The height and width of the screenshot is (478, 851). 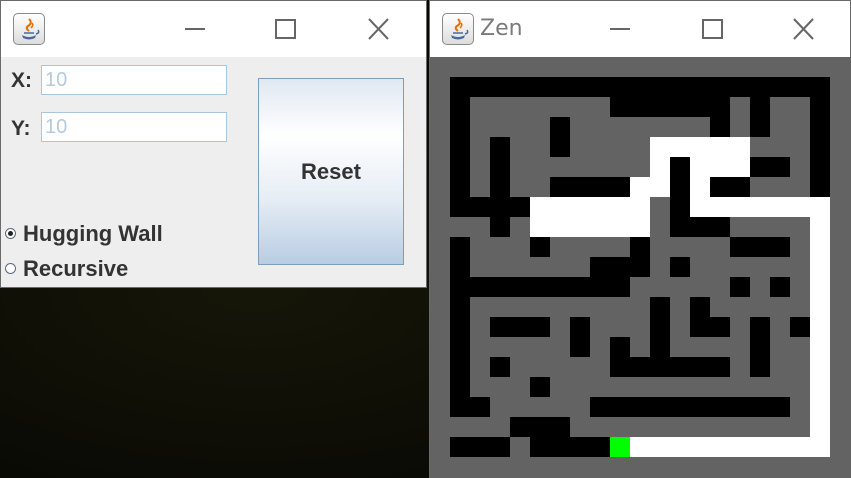 I want to click on y-label: Y:, so click(x=21, y=128).